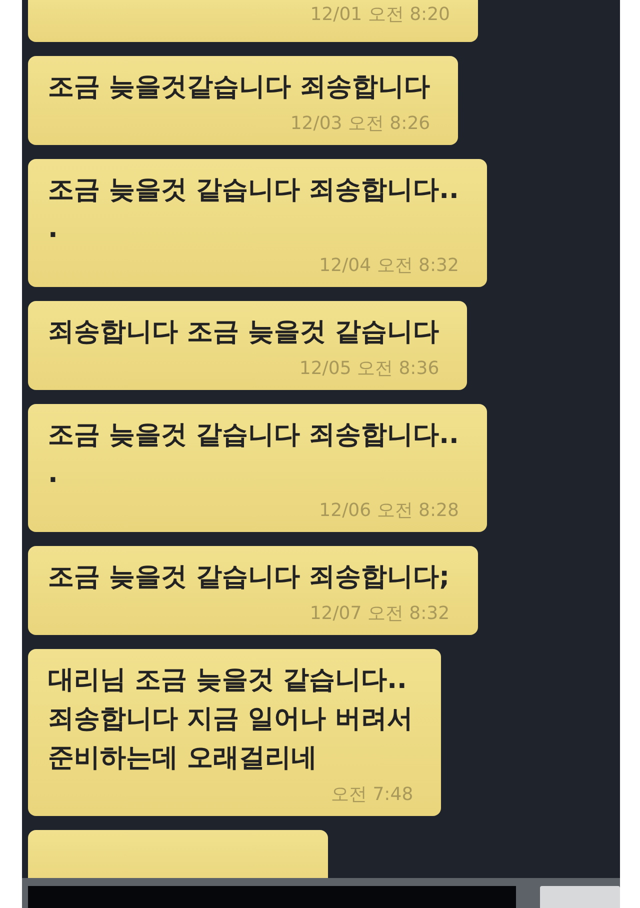 The height and width of the screenshot is (908, 640). I want to click on message-text: 조금 늦을것같습니다 죄송합니다, so click(239, 87).